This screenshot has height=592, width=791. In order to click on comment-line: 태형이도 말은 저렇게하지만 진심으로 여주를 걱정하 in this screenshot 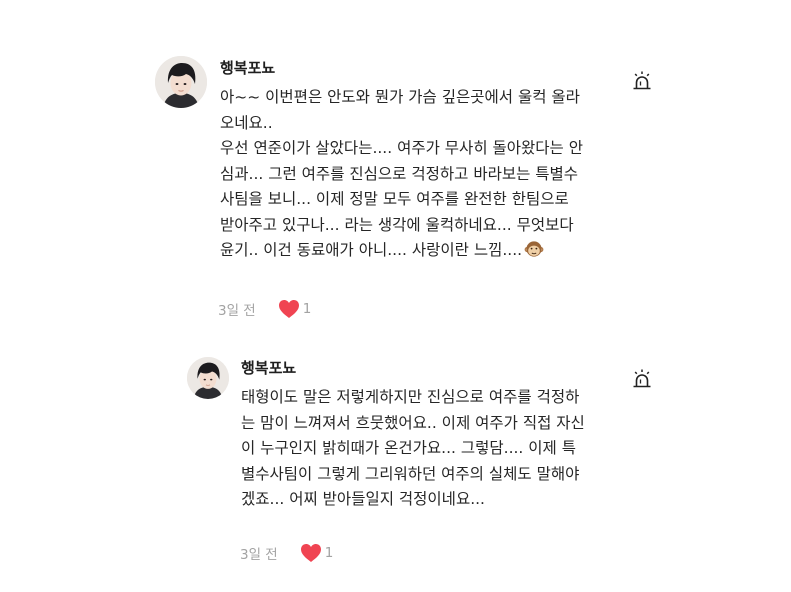, I will do `click(410, 397)`.